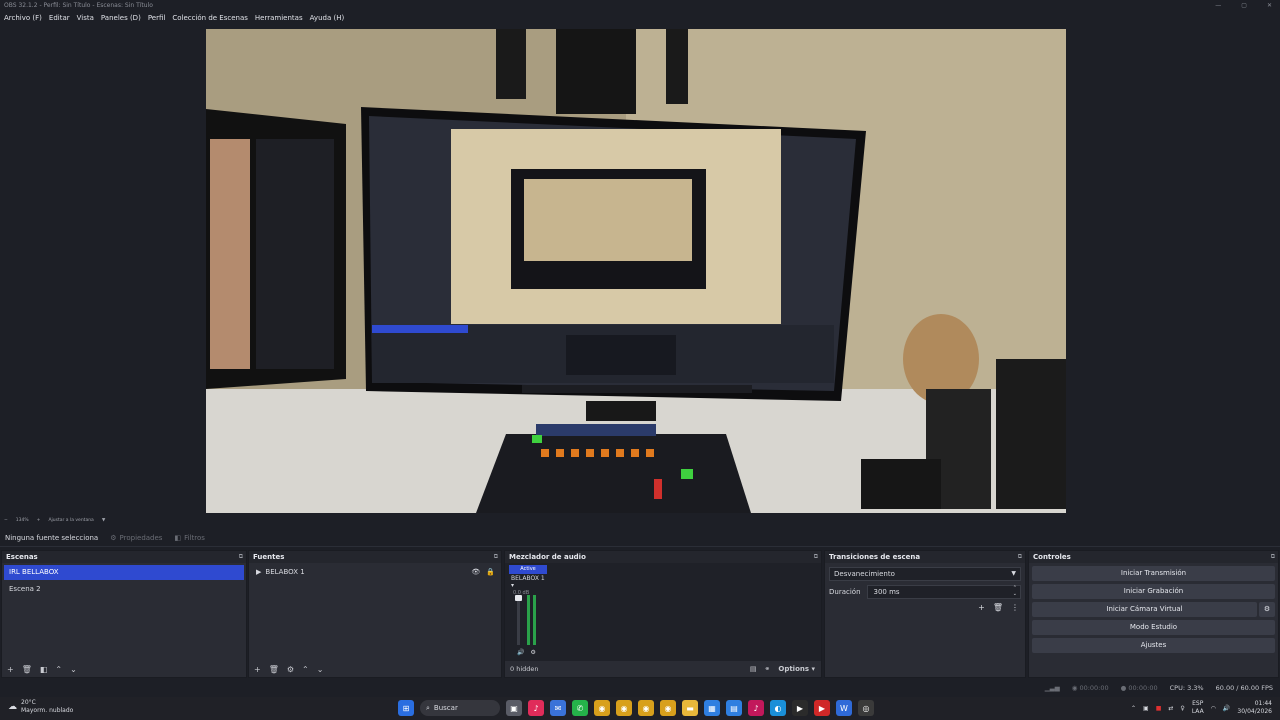 The width and height of the screenshot is (1280, 720). Describe the element at coordinates (822, 708) in the screenshot. I see `youtube-icon: ▶` at that location.